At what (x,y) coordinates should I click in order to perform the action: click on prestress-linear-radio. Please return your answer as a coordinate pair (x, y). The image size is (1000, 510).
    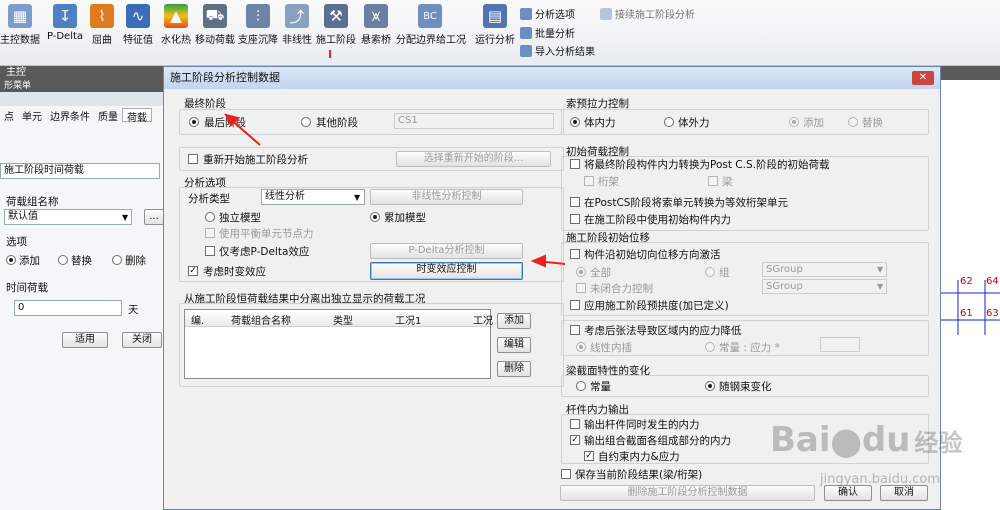
    Looking at the image, I should click on (581, 347).